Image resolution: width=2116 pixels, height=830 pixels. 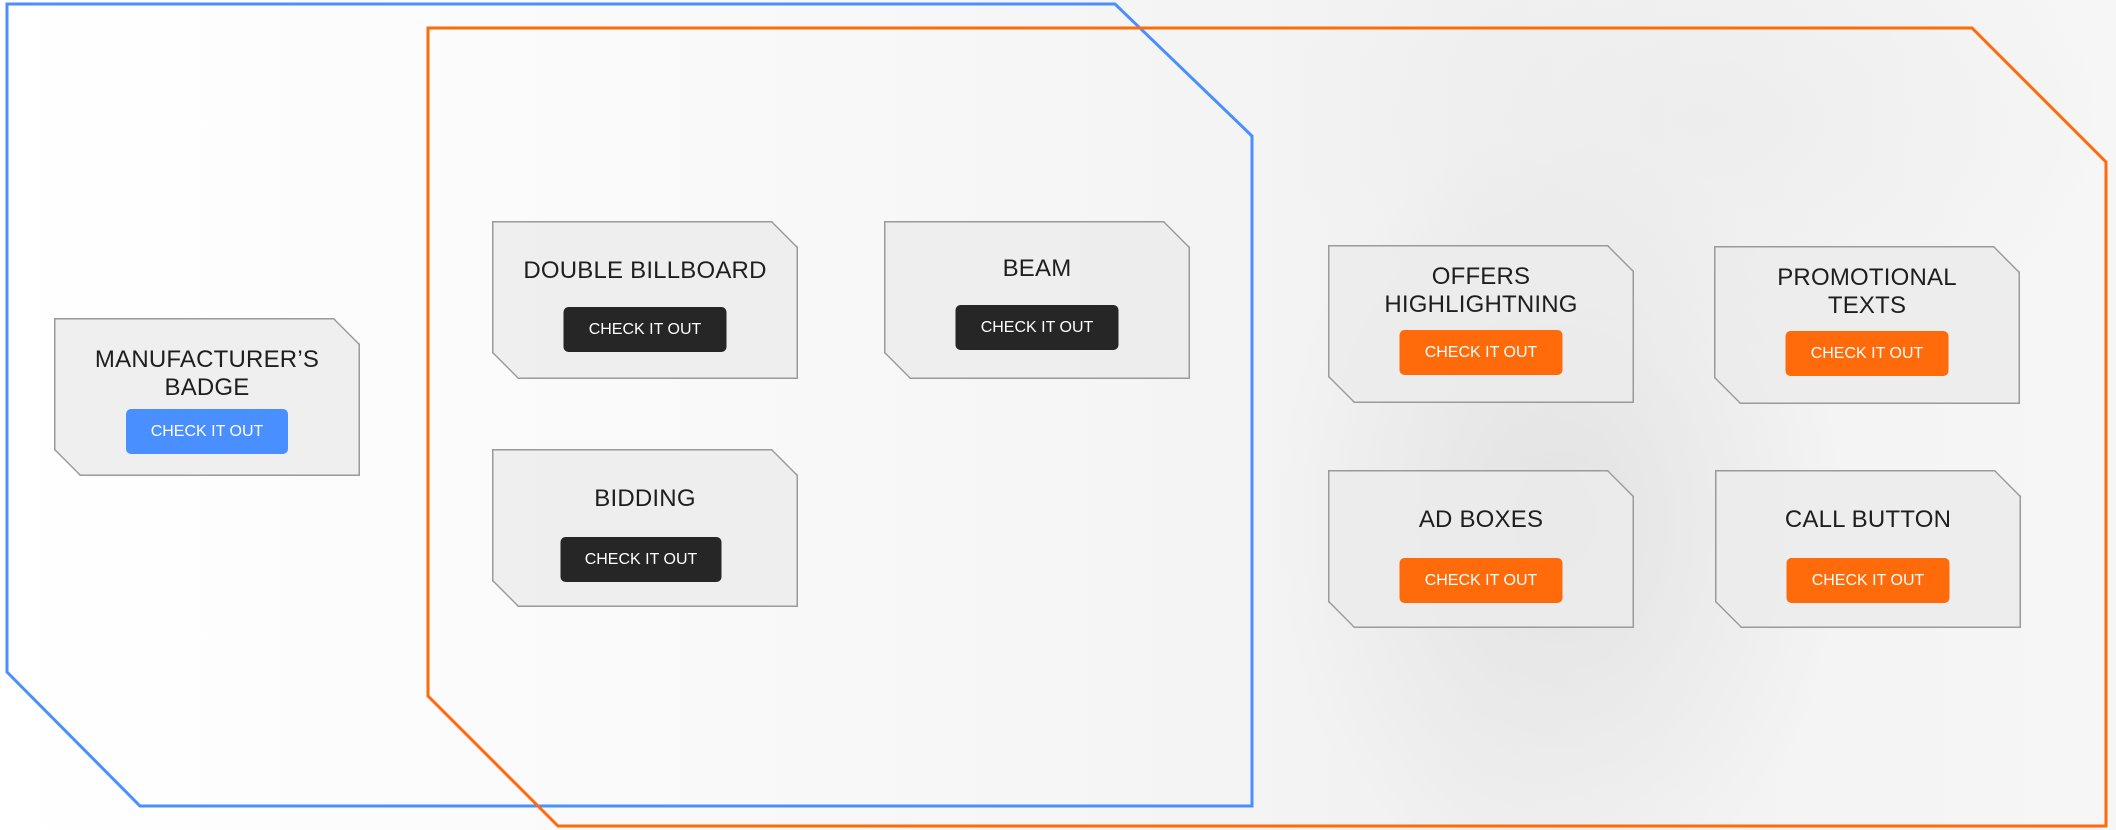 I want to click on card-title: PROMOTIONAL TEXTS, so click(x=1867, y=291).